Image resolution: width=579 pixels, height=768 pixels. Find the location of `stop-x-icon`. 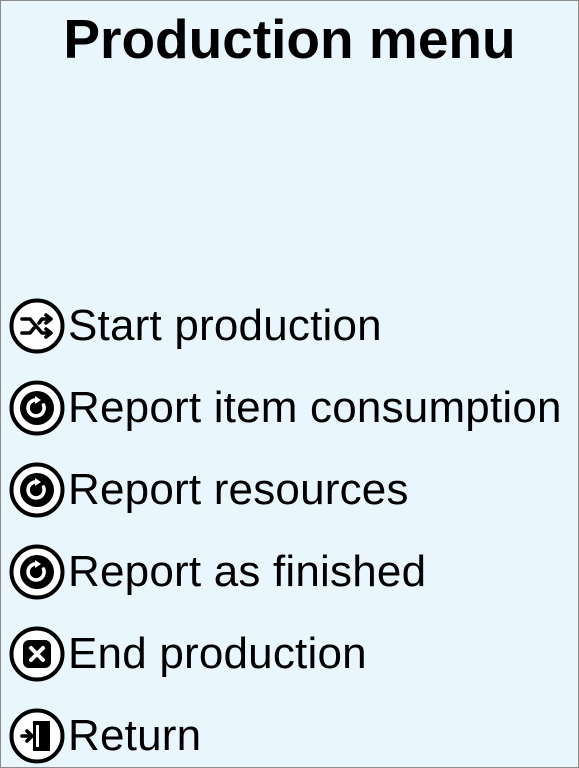

stop-x-icon is located at coordinates (37, 654).